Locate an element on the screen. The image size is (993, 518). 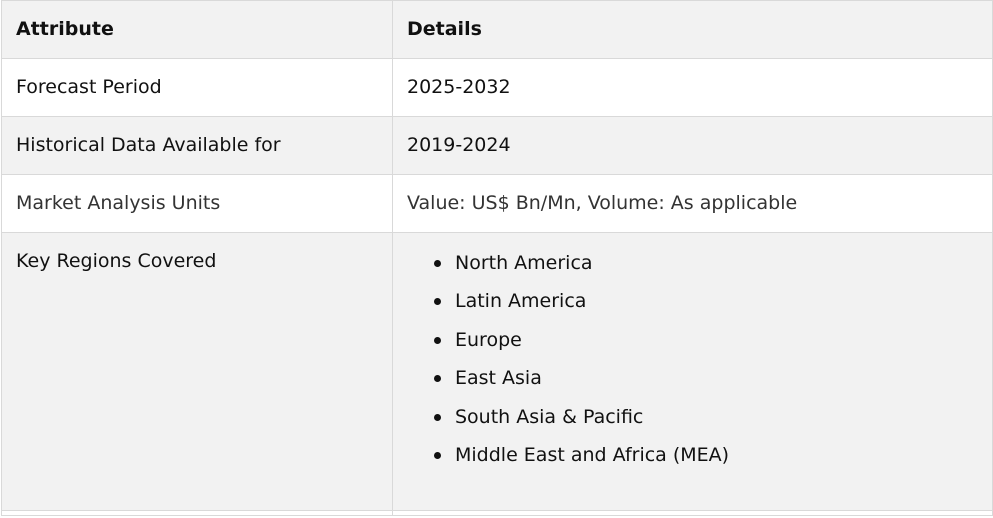
table-row-historical-data: Historical Data Available for 2019-2024 is located at coordinates (497, 145).